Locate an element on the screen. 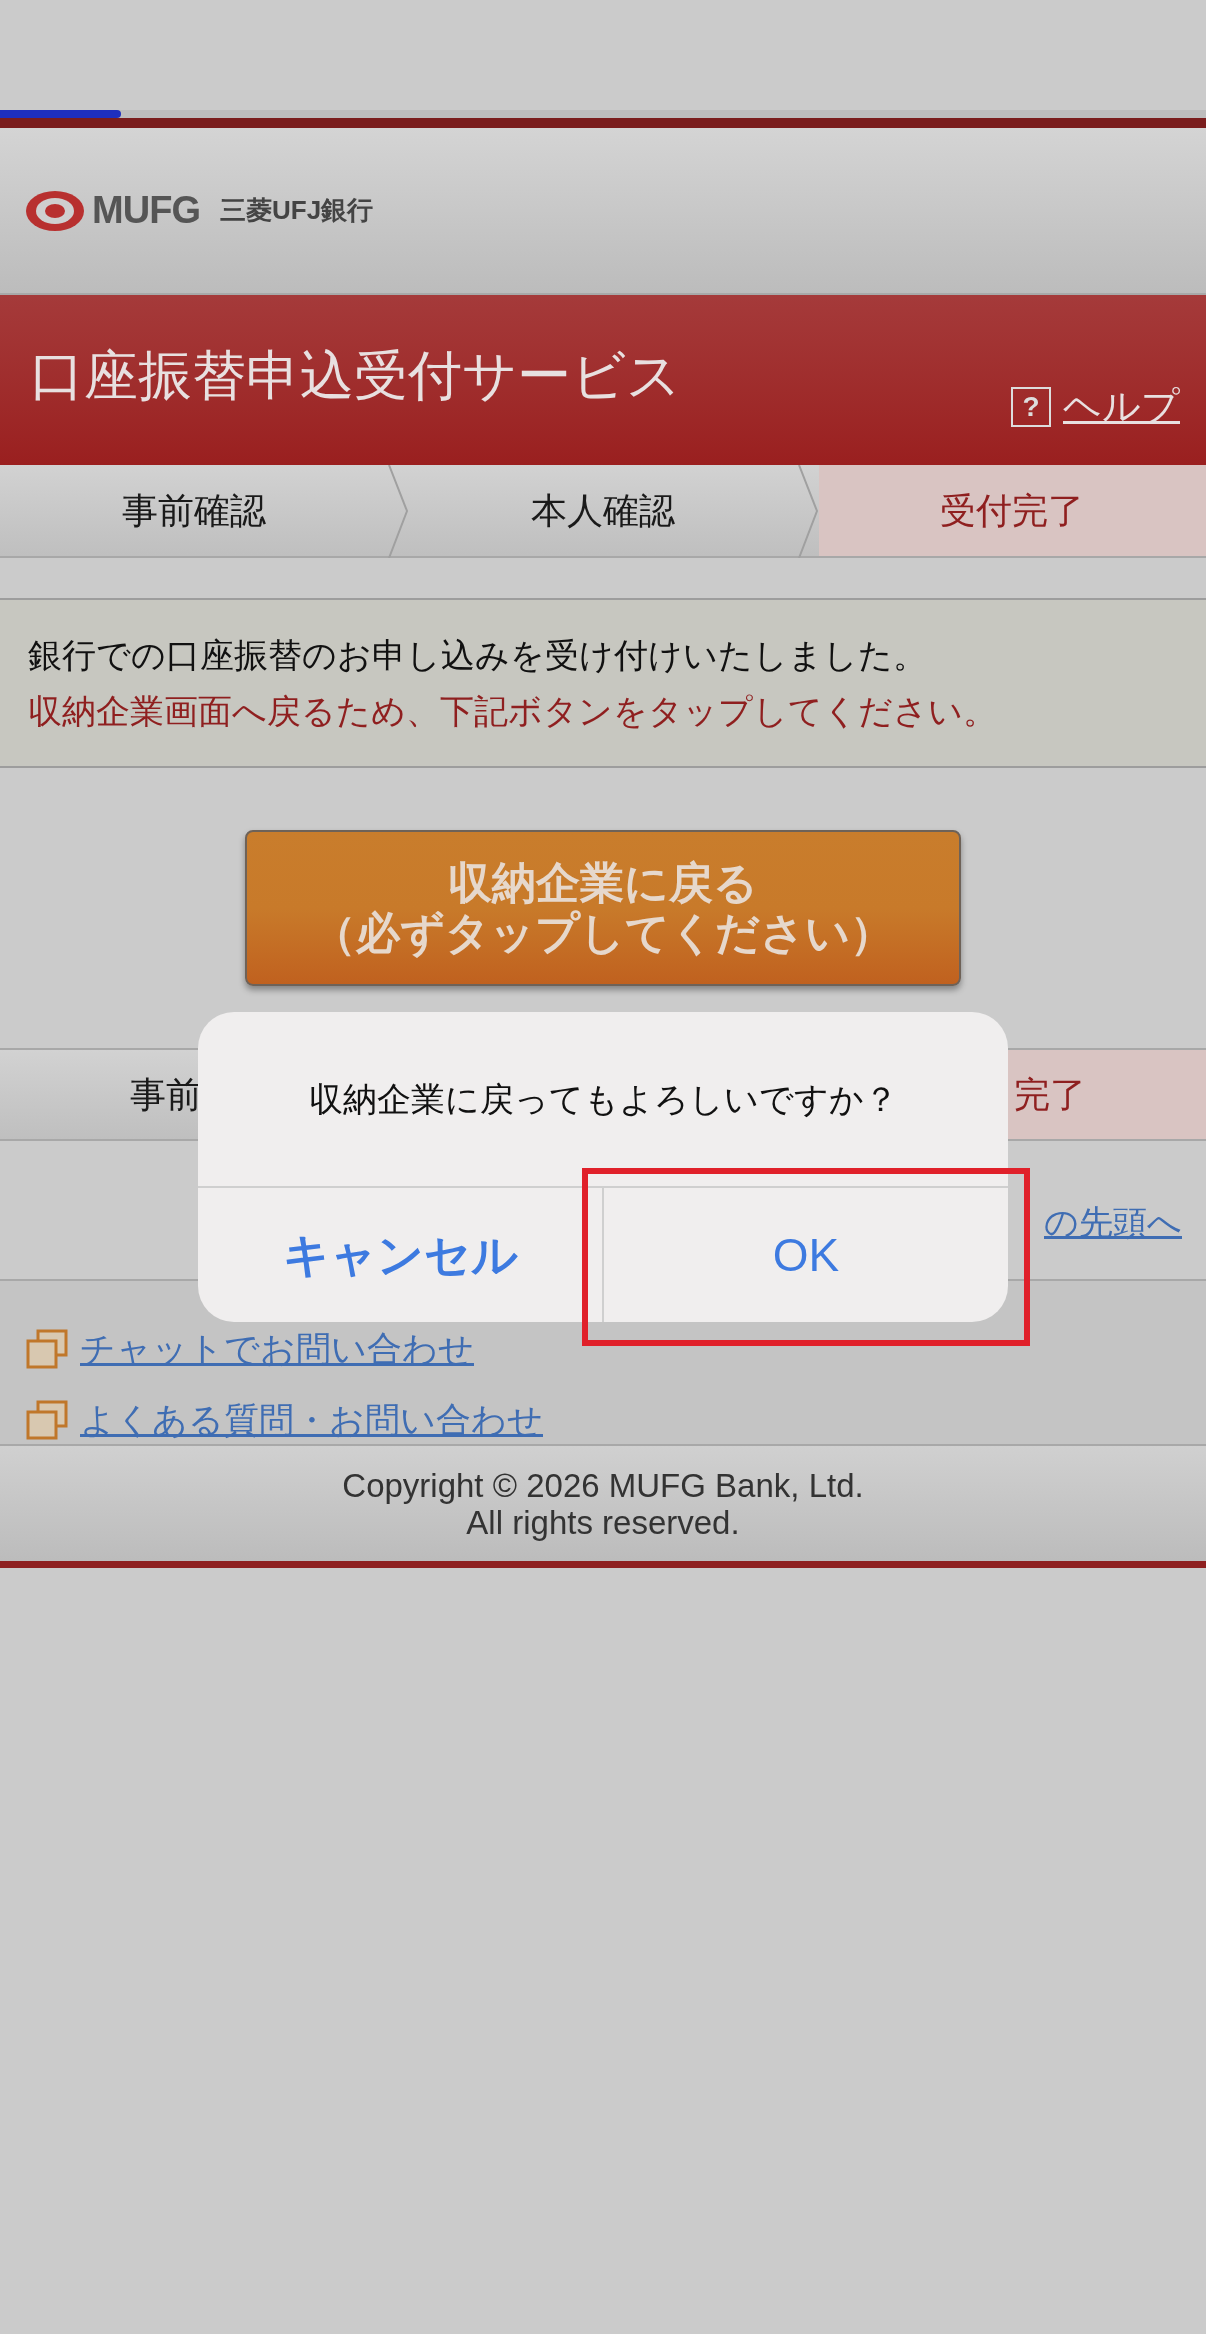  message-text: 銀行での口座振替のお申し込みを受け付けいたしました。 is located at coordinates (478, 655).